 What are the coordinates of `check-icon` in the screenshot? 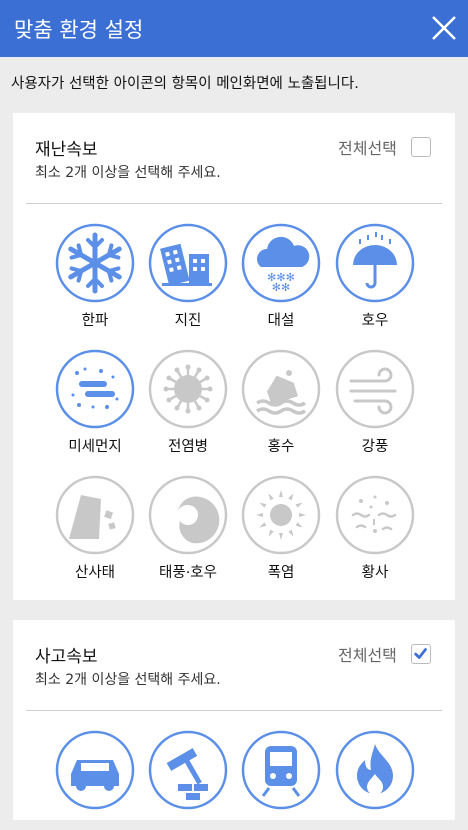 It's located at (420, 653).